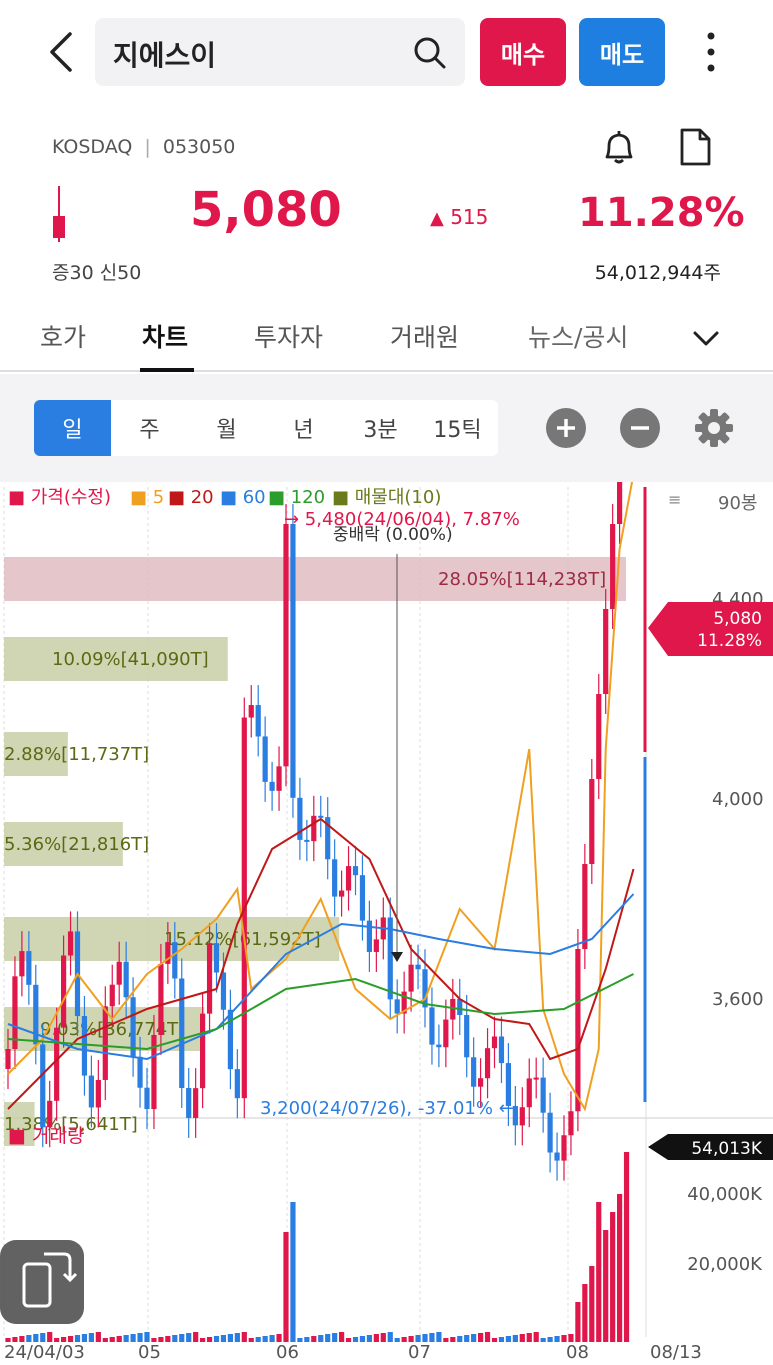  I want to click on rotate-screen-button, so click(42, 1282).